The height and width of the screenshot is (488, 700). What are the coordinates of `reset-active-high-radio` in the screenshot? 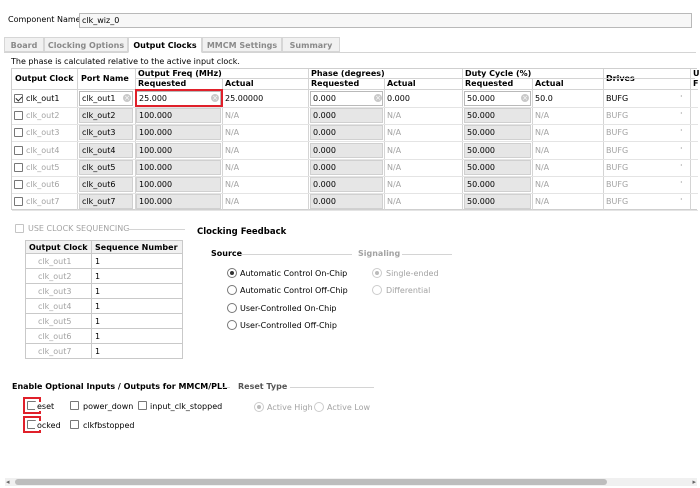 It's located at (259, 407).